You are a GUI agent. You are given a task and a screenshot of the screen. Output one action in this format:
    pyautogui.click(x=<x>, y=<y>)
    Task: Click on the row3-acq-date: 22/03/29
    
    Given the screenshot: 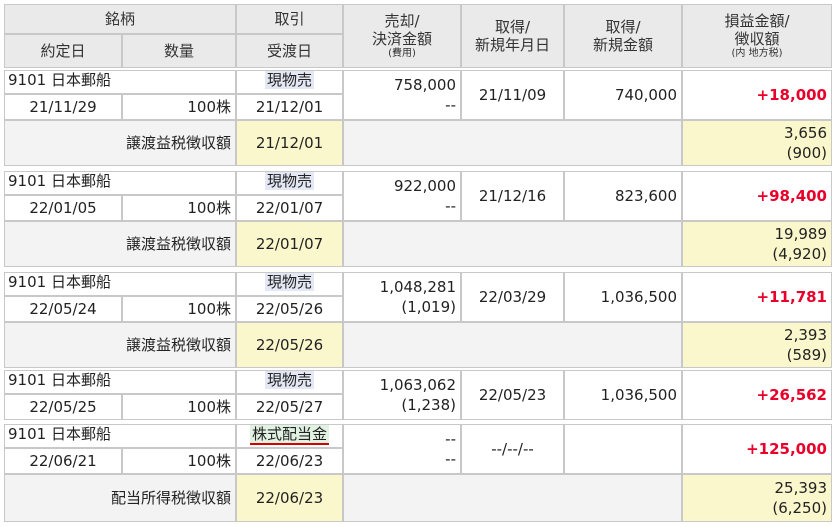 What is the action you would take?
    pyautogui.click(x=512, y=297)
    